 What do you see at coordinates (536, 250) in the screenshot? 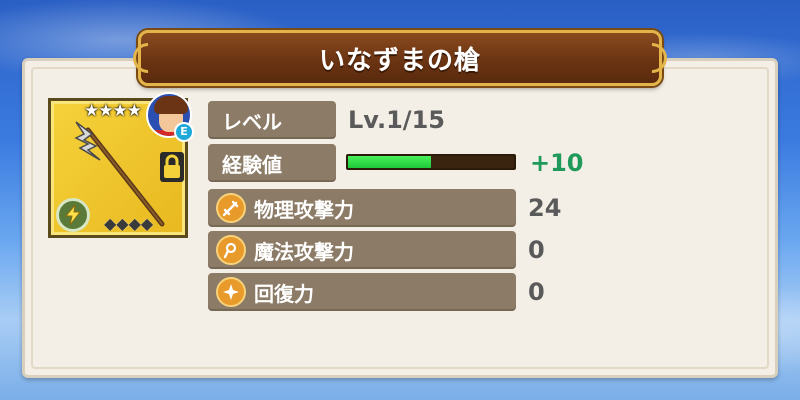
I see `stat-value-magic: 0` at bounding box center [536, 250].